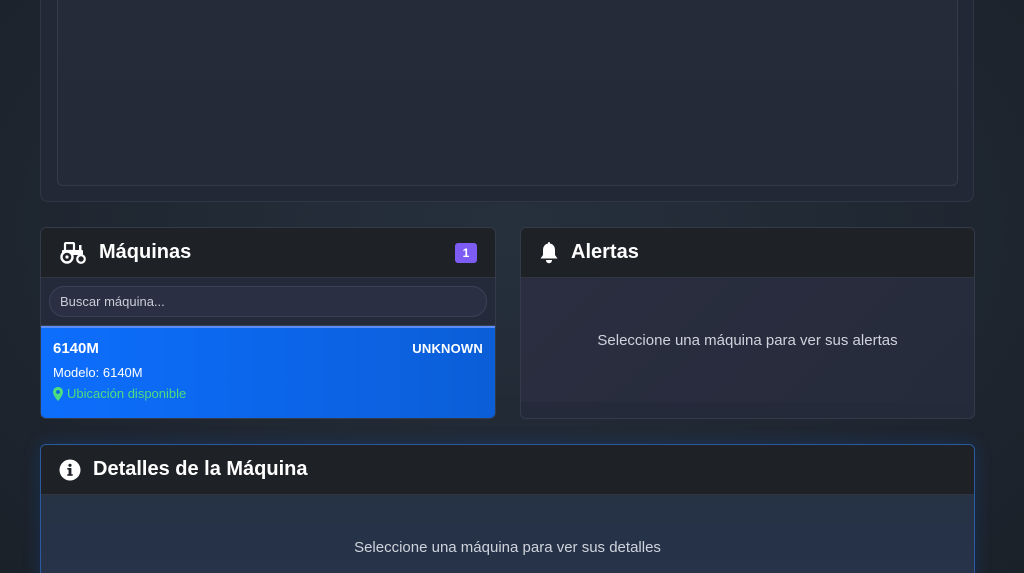 The height and width of the screenshot is (573, 1024). I want to click on machine-count-badge: 1, so click(466, 252).